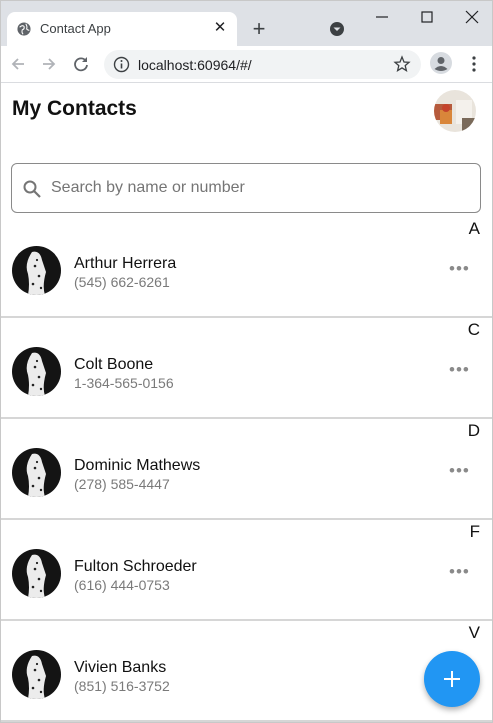  What do you see at coordinates (81, 64) in the screenshot?
I see `reload-icon` at bounding box center [81, 64].